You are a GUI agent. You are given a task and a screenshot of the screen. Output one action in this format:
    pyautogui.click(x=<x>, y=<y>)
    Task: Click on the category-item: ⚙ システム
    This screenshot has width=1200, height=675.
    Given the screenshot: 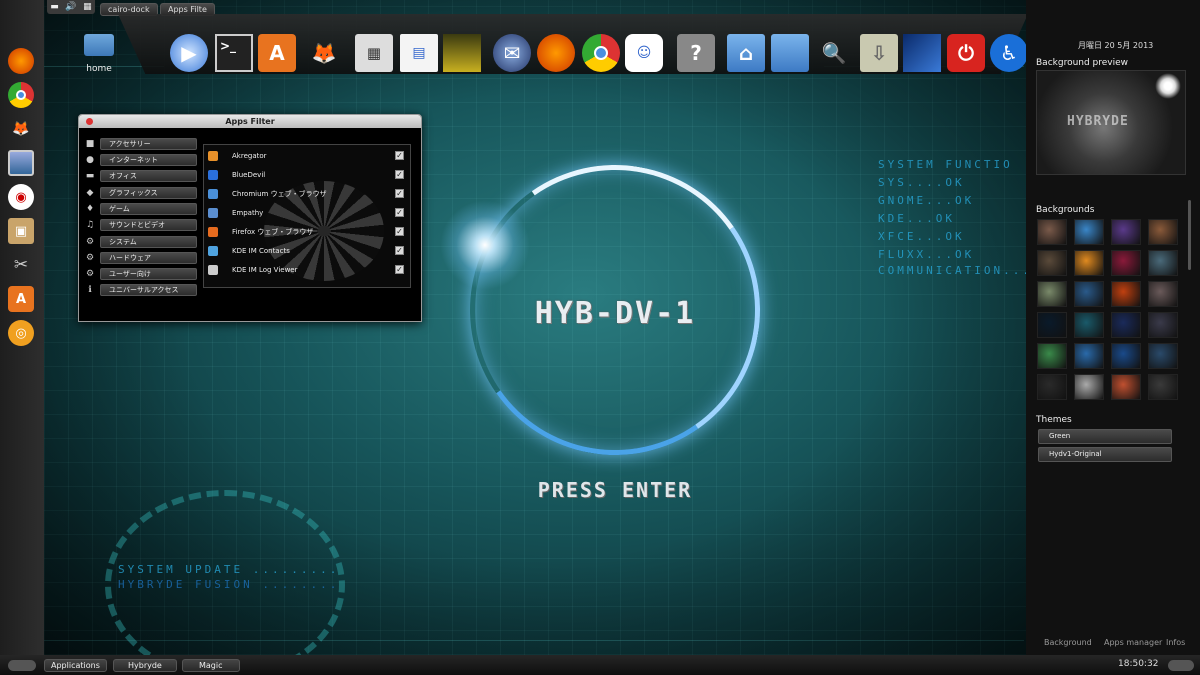 What is the action you would take?
    pyautogui.click(x=141, y=241)
    